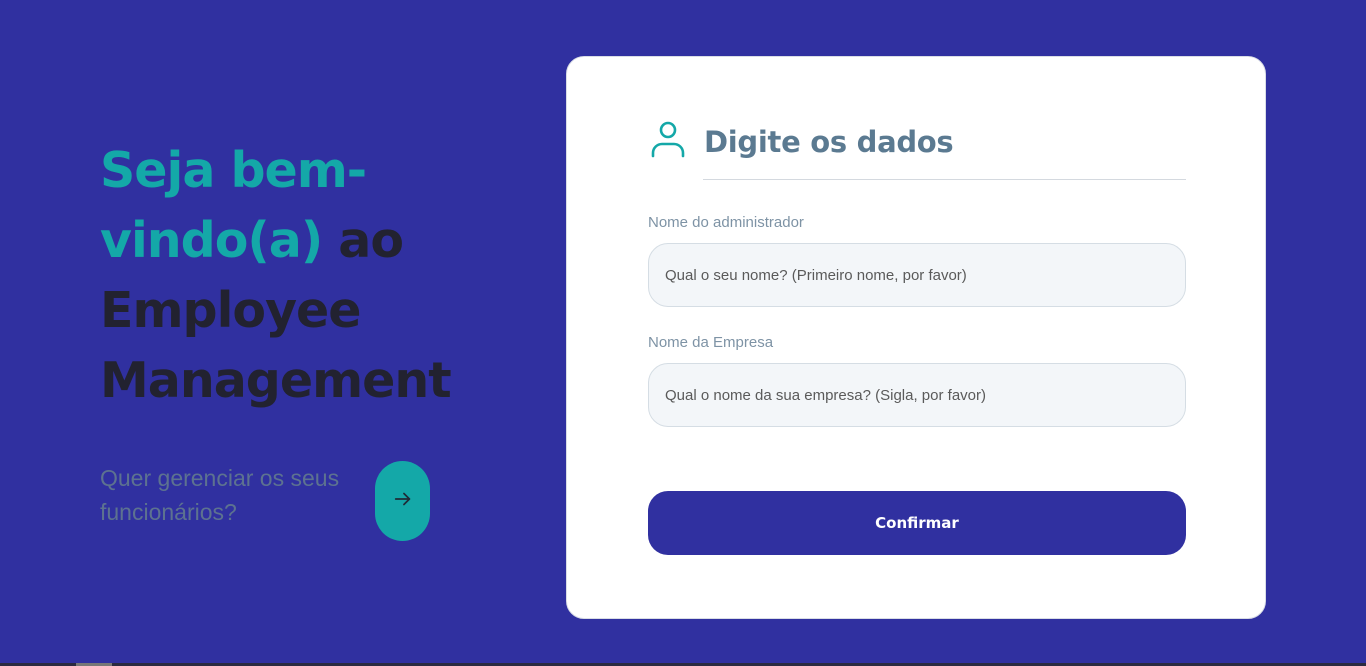 The width and height of the screenshot is (1366, 666). What do you see at coordinates (290, 276) in the screenshot?
I see `welcome-heading: Seja bem-vindo(a) ao Employee Management` at bounding box center [290, 276].